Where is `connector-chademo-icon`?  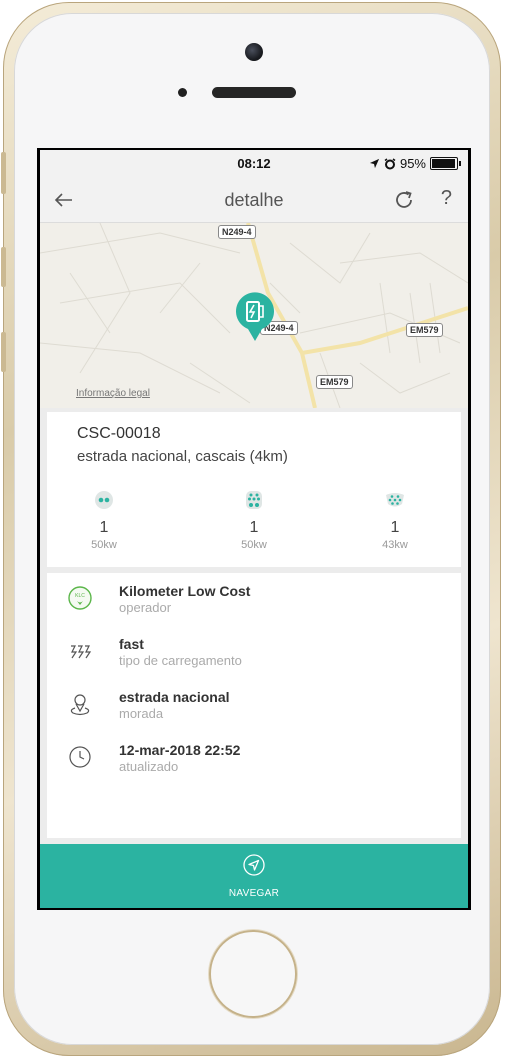 connector-chademo-icon is located at coordinates (104, 500).